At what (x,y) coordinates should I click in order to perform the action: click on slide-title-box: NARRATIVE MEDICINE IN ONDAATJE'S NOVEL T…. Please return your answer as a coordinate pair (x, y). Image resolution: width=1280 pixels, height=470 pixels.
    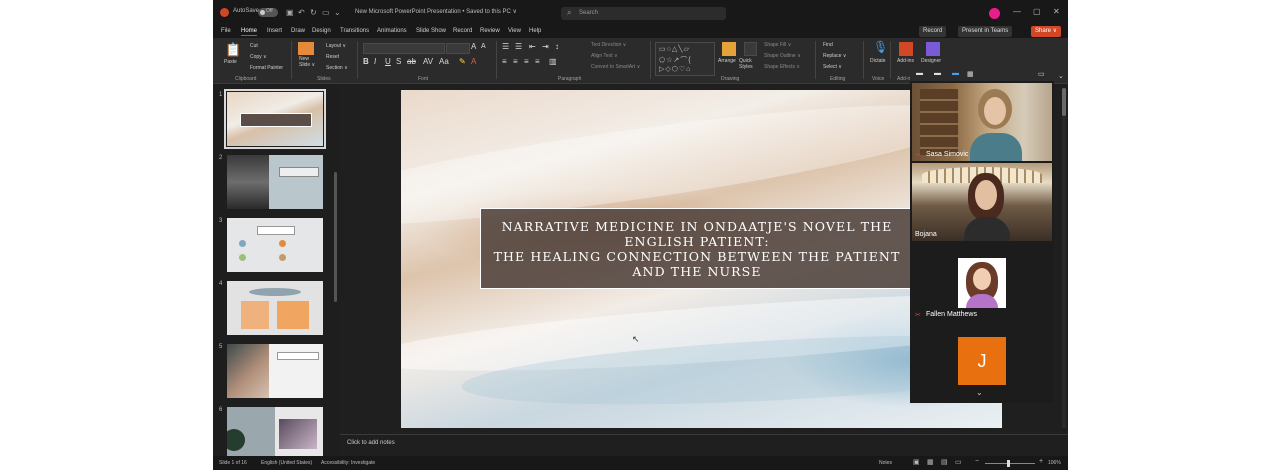
    Looking at the image, I should click on (697, 248).